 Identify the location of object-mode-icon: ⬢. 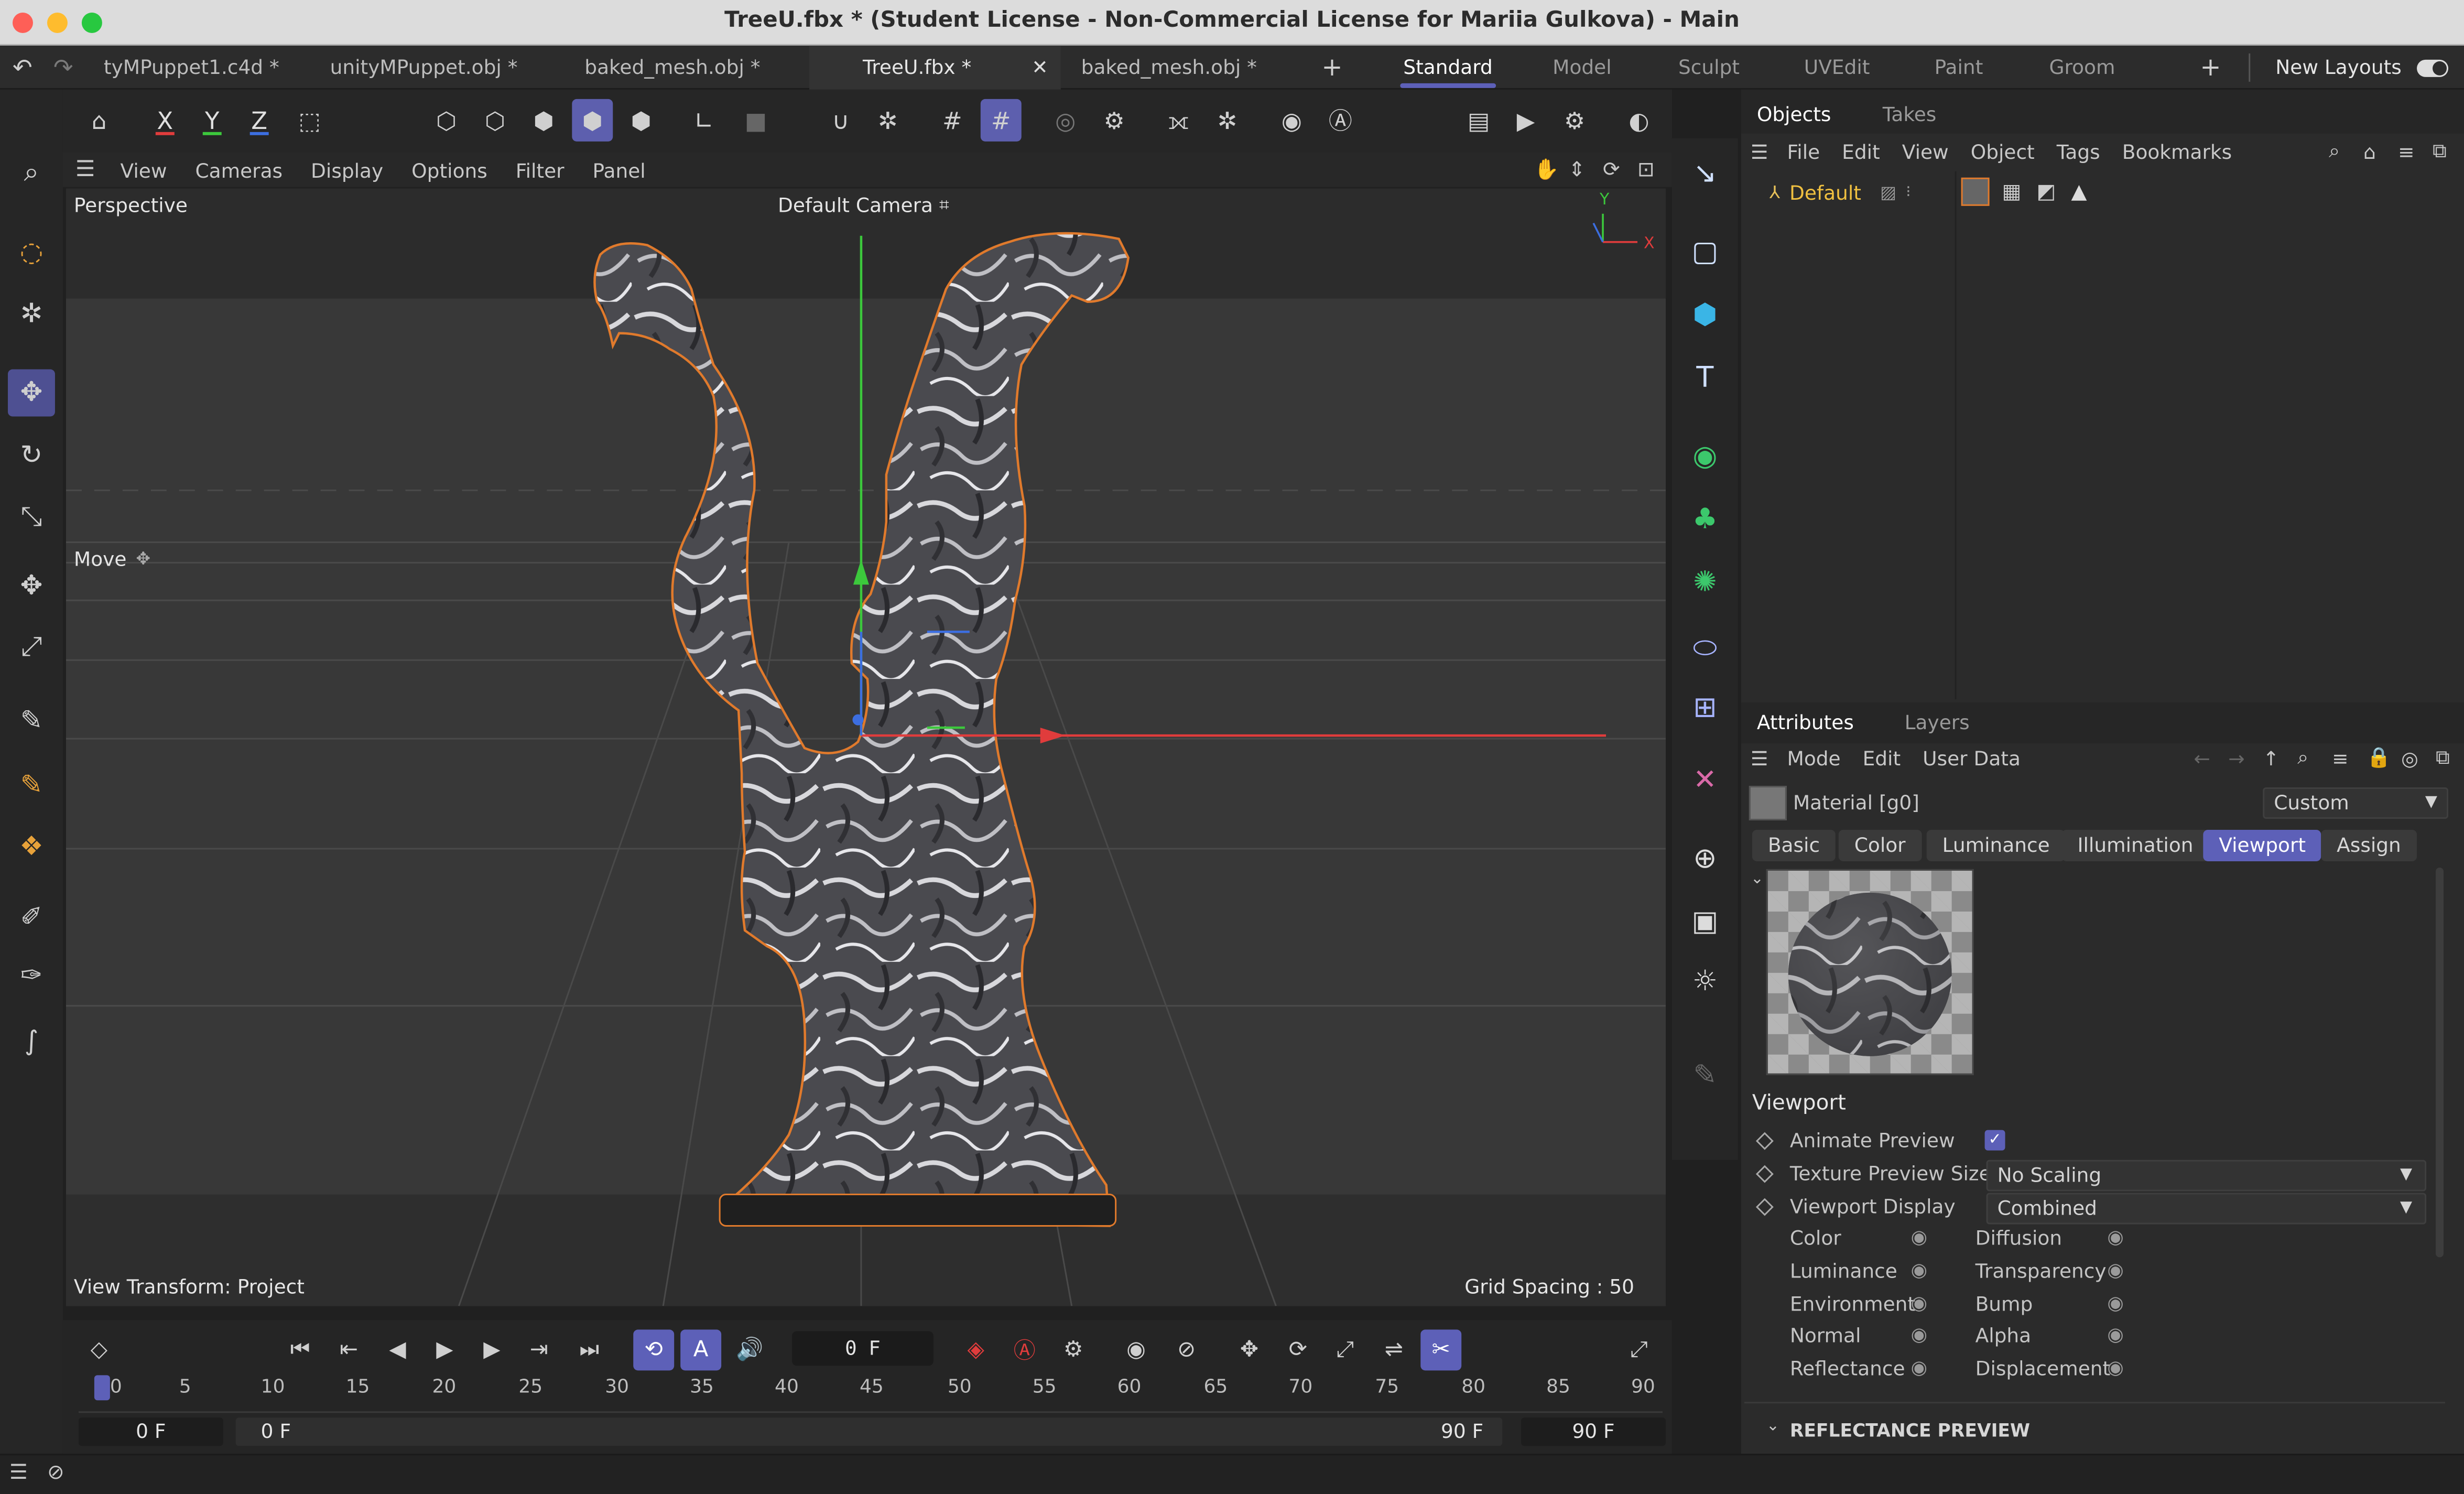
(641, 120).